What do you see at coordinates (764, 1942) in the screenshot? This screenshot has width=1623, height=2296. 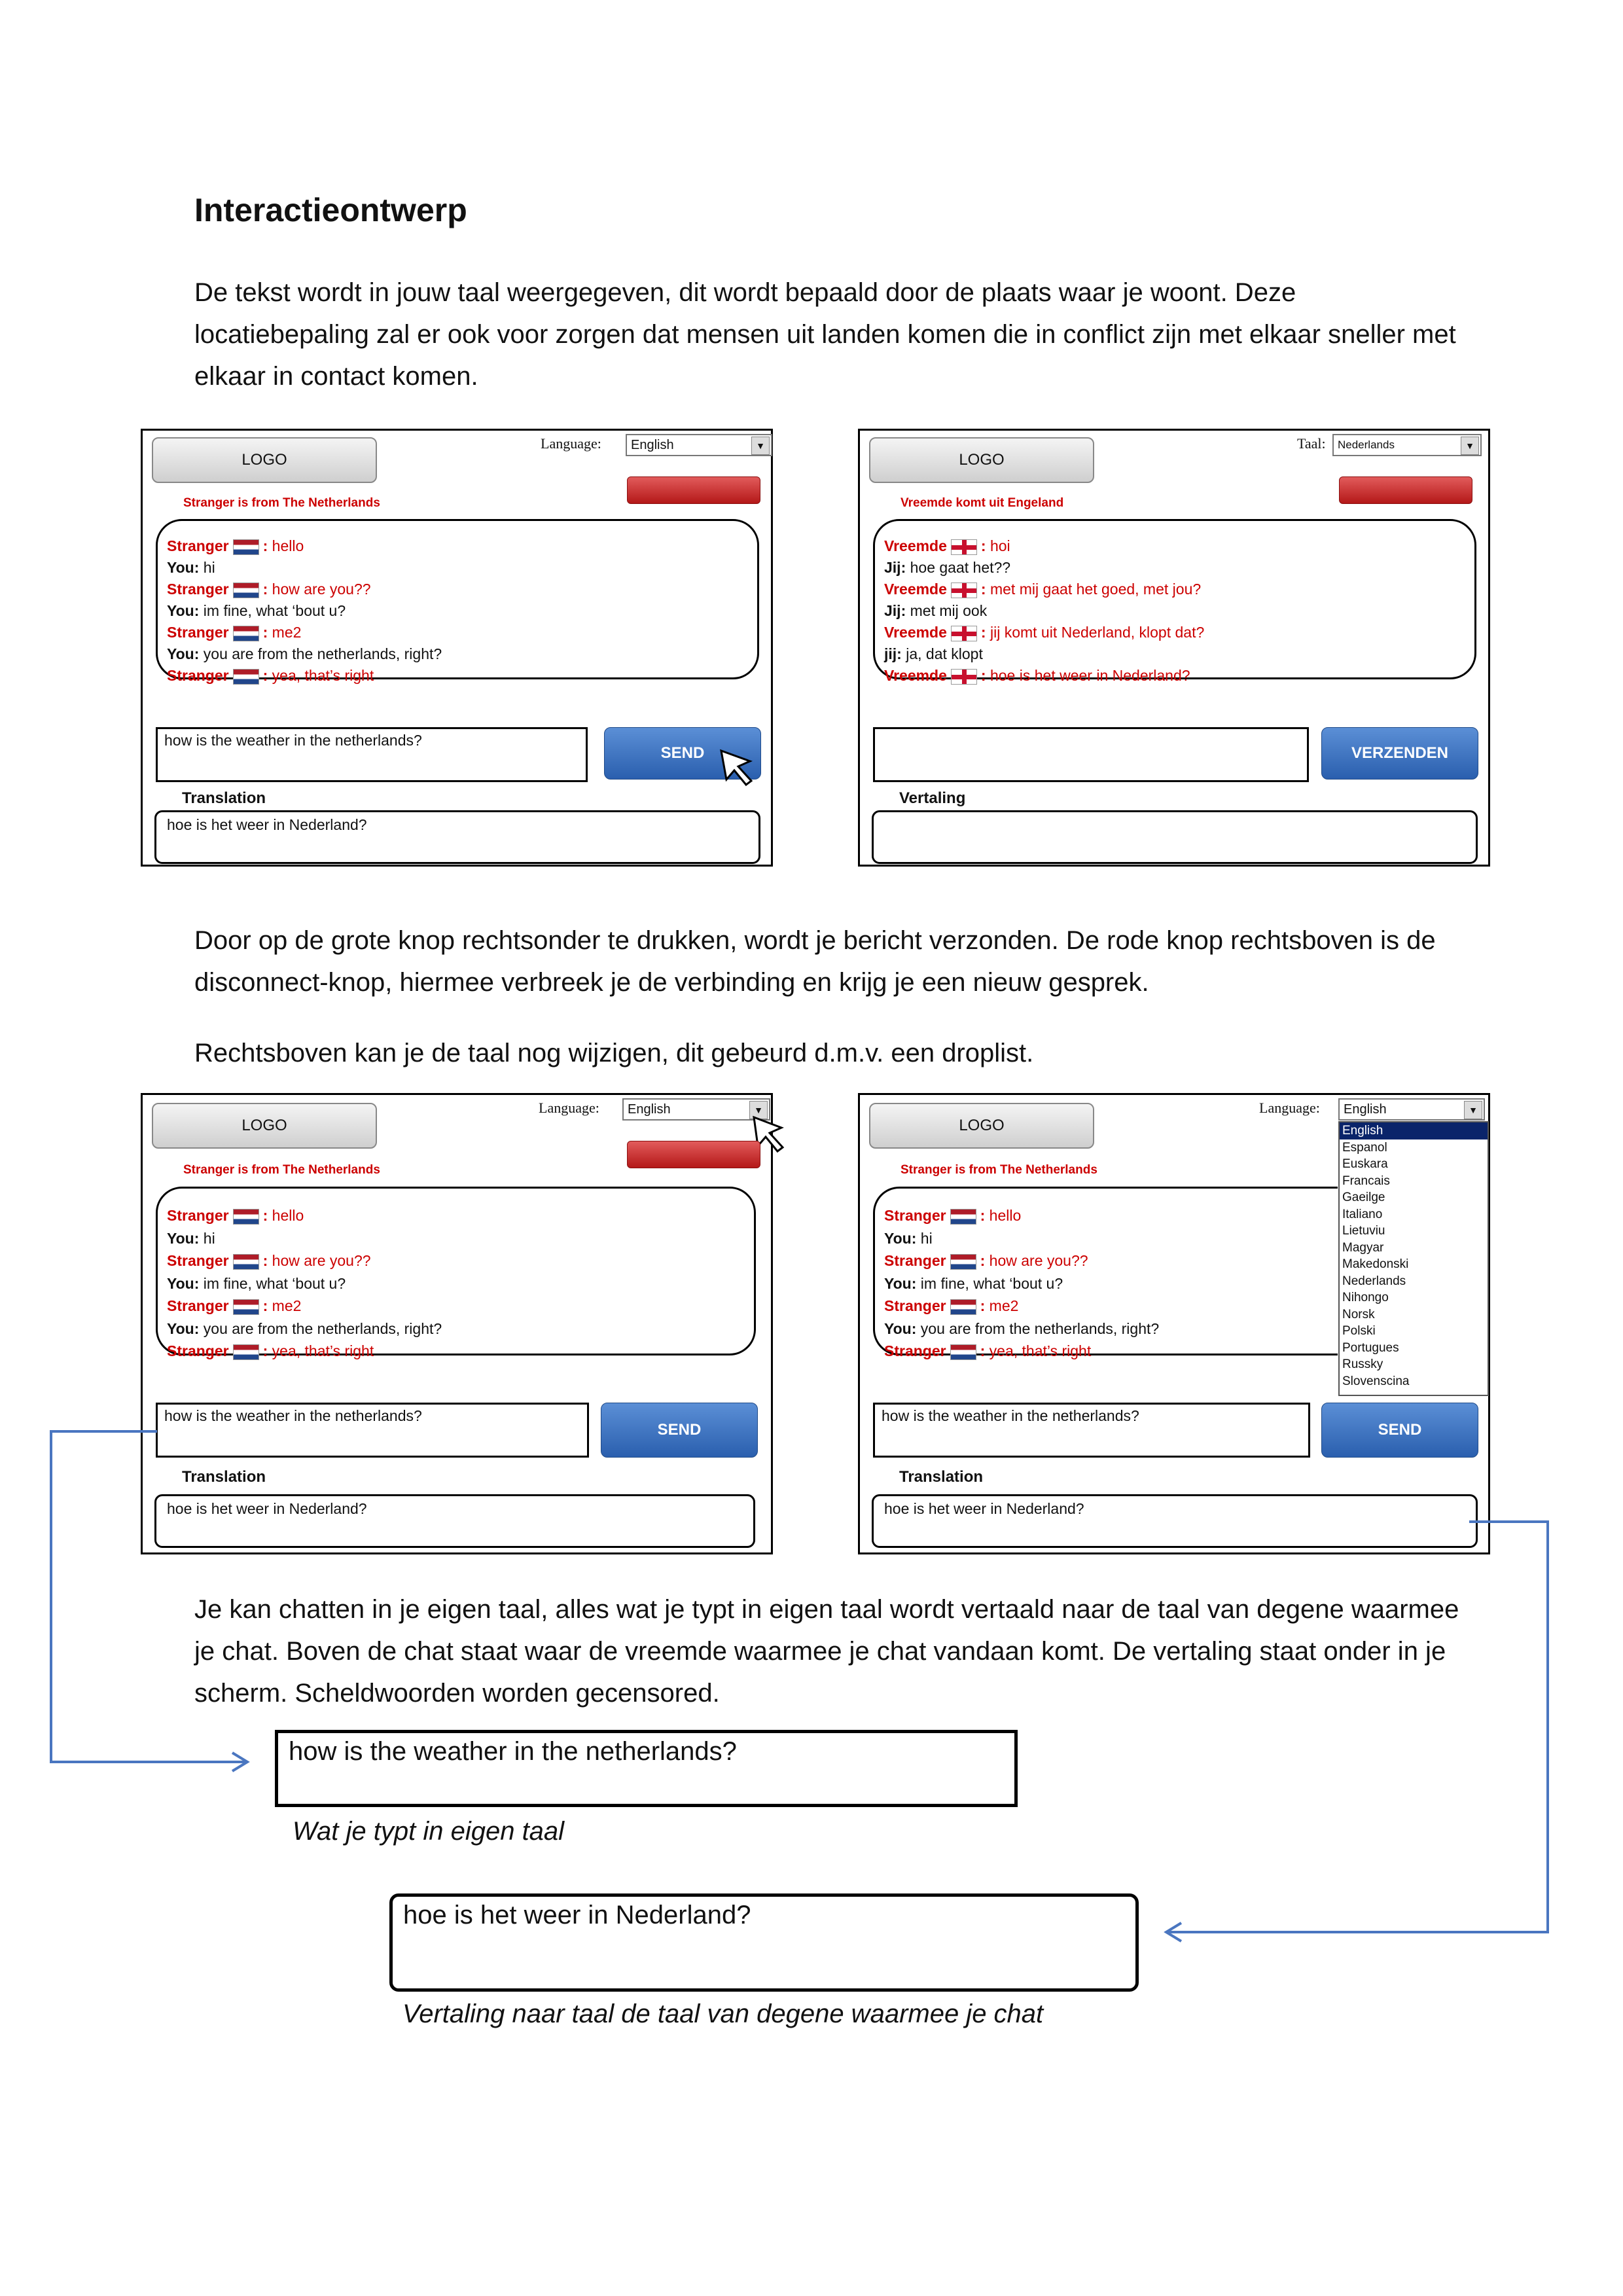 I see `translated-text-example: hoe is het weer in Nederland?` at bounding box center [764, 1942].